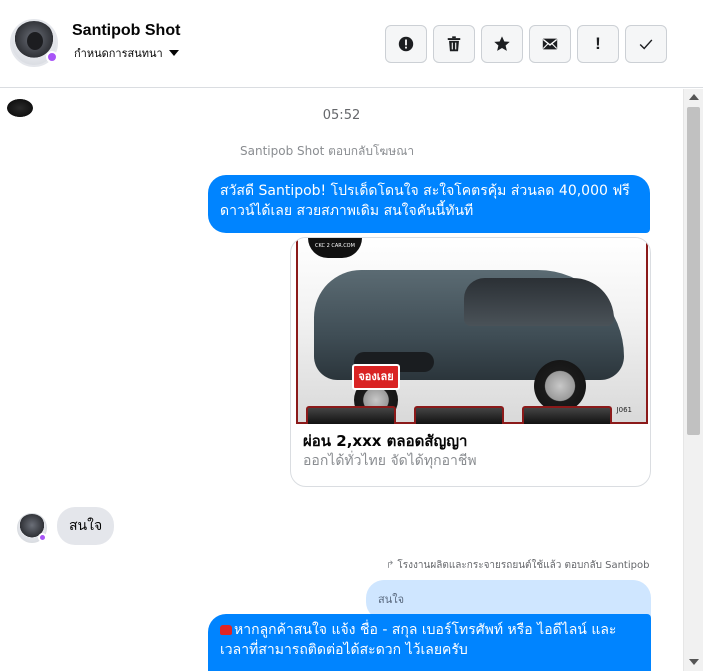 The image size is (703, 671). I want to click on ad-reply-note: Santipob Shot ตอบกลับโฆษณา, so click(327, 151).